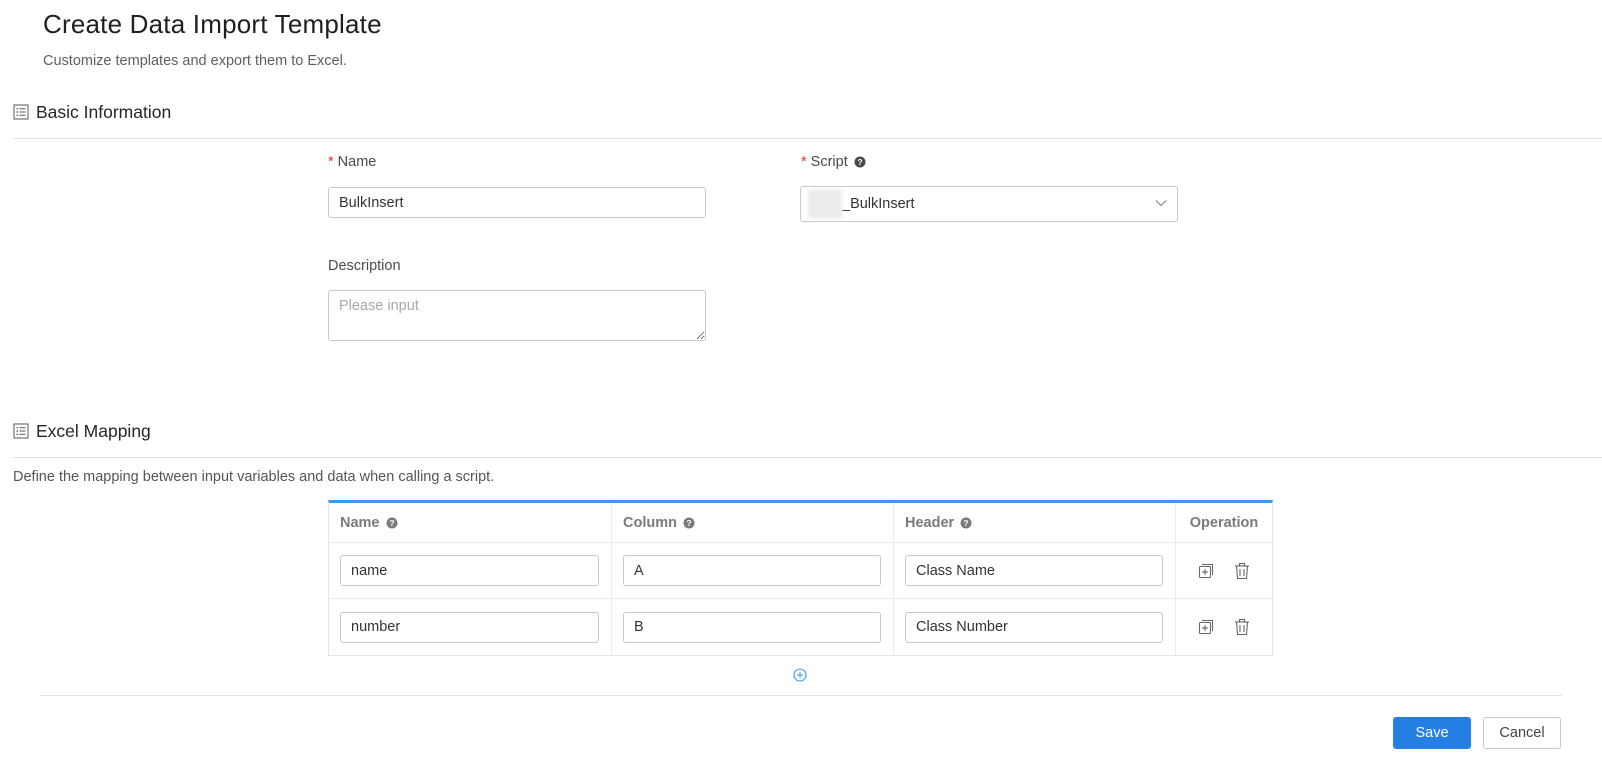 Image resolution: width=1602 pixels, height=780 pixels. Describe the element at coordinates (360, 522) in the screenshot. I see `column-header-label: Name` at that location.